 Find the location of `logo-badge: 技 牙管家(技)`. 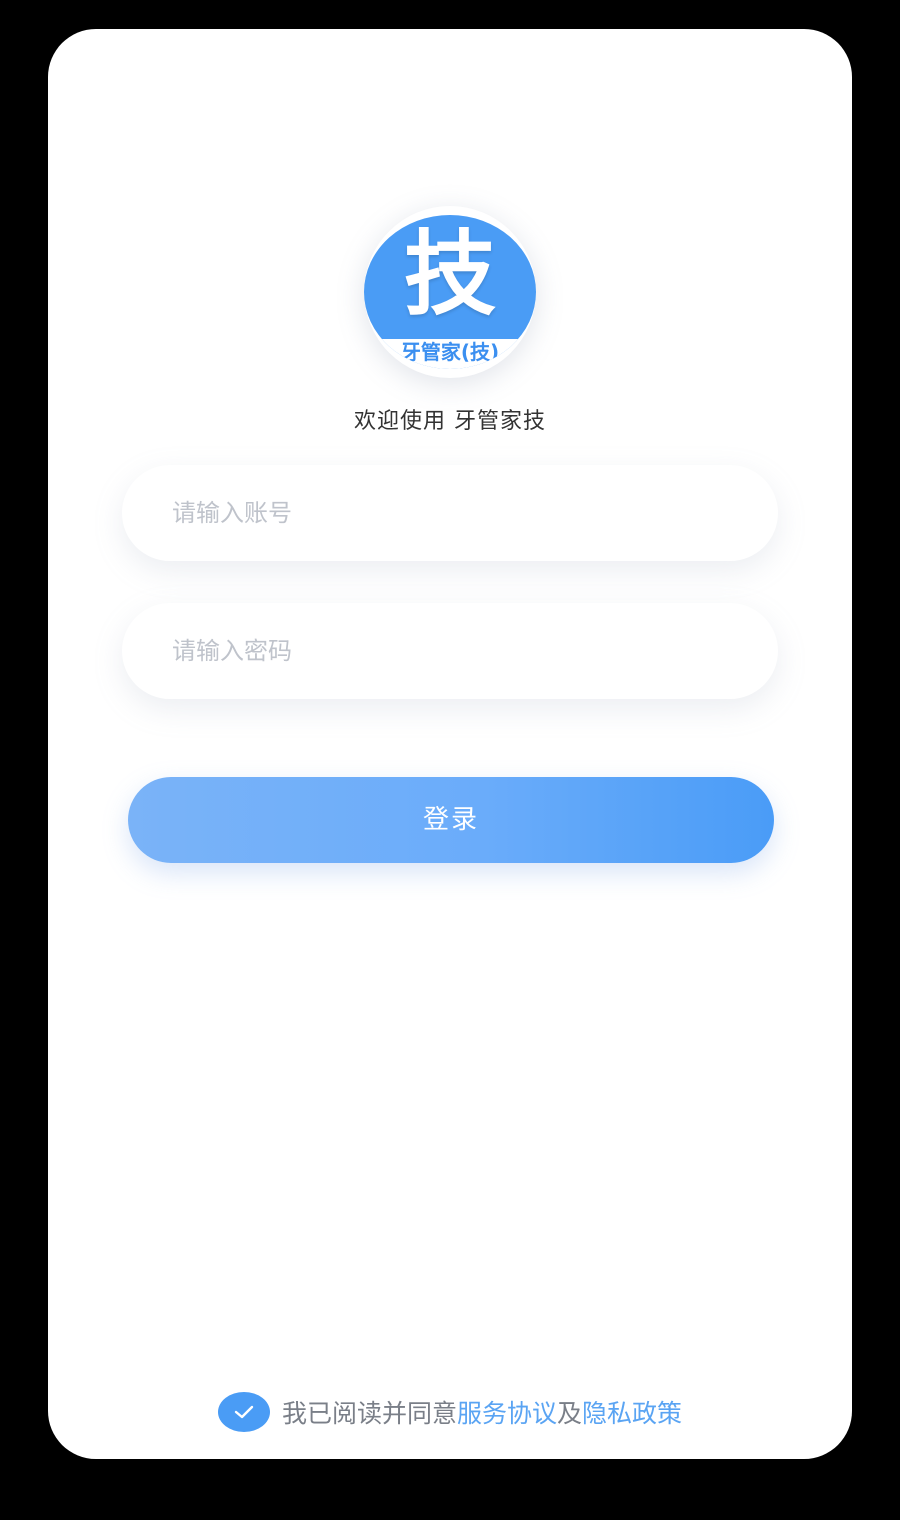

logo-badge: 技 牙管家(技) is located at coordinates (450, 292).